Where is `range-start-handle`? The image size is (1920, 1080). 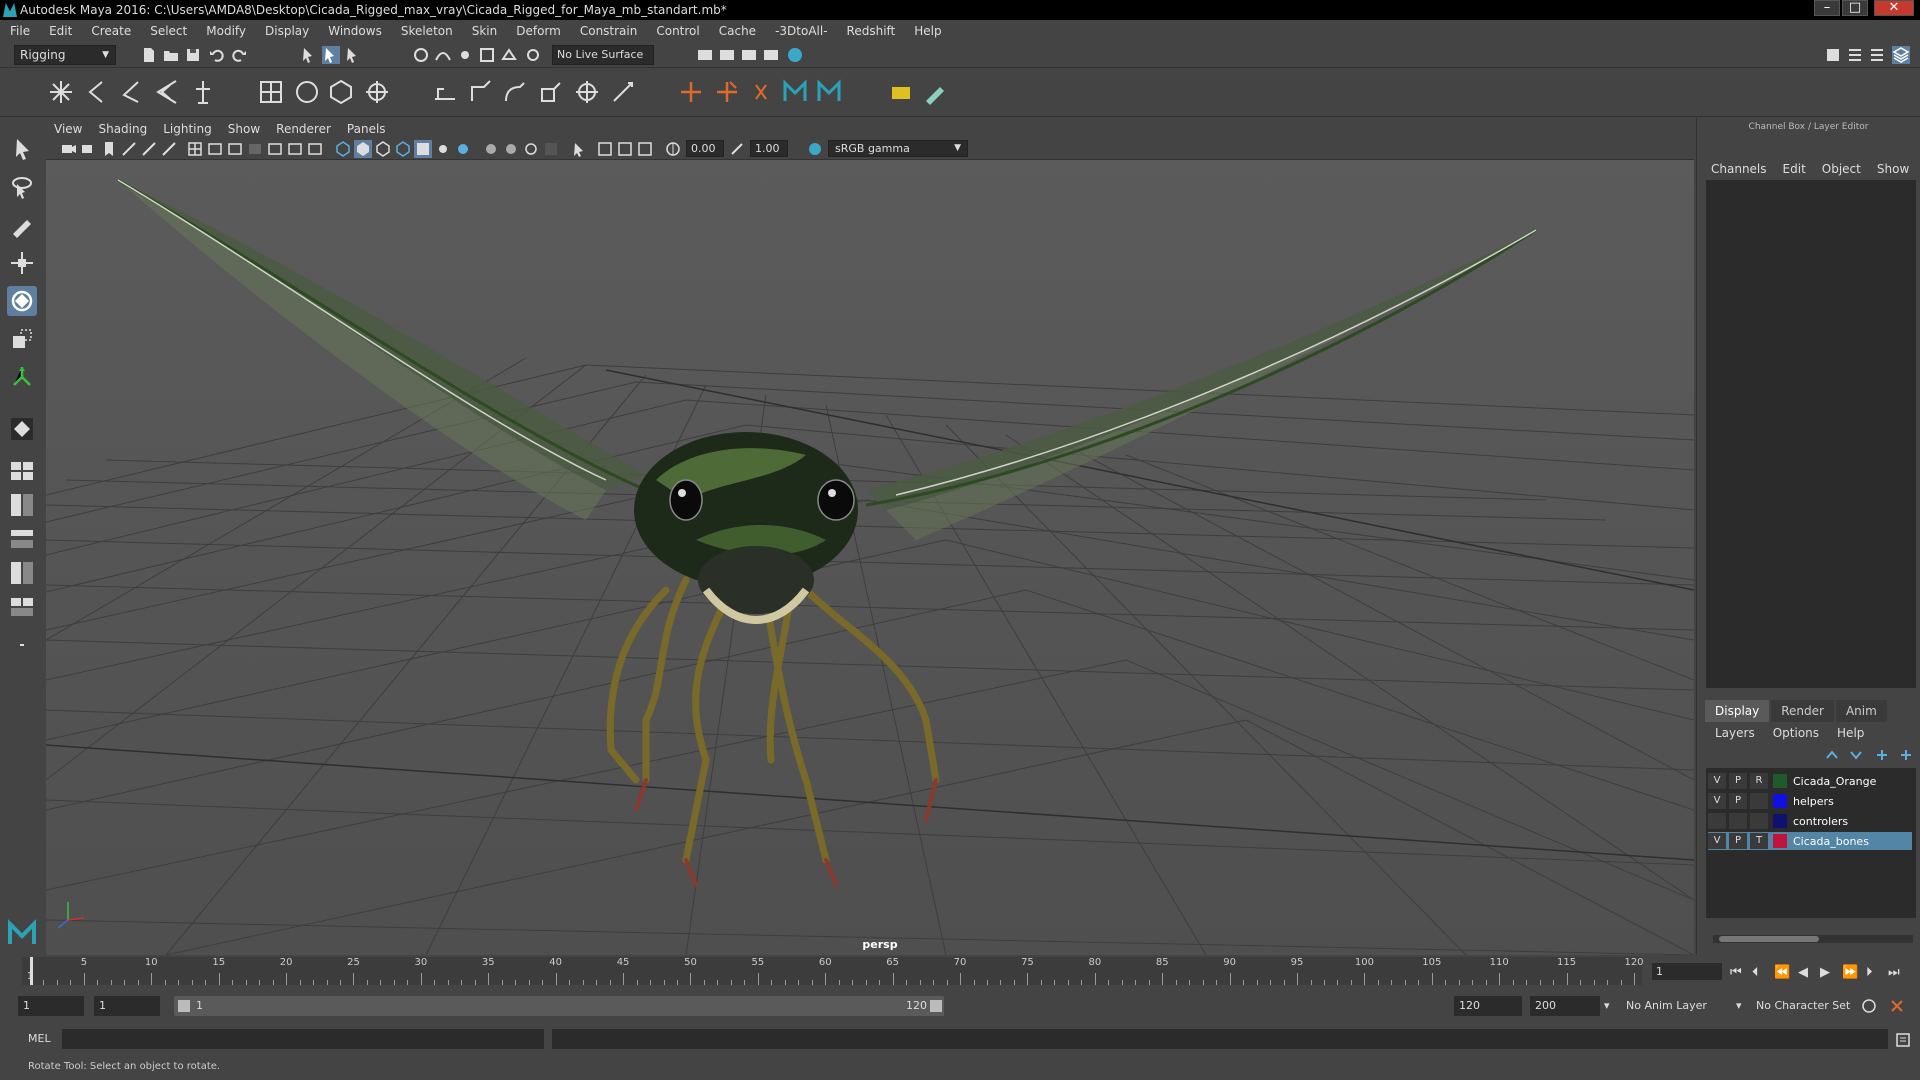 range-start-handle is located at coordinates (184, 1006).